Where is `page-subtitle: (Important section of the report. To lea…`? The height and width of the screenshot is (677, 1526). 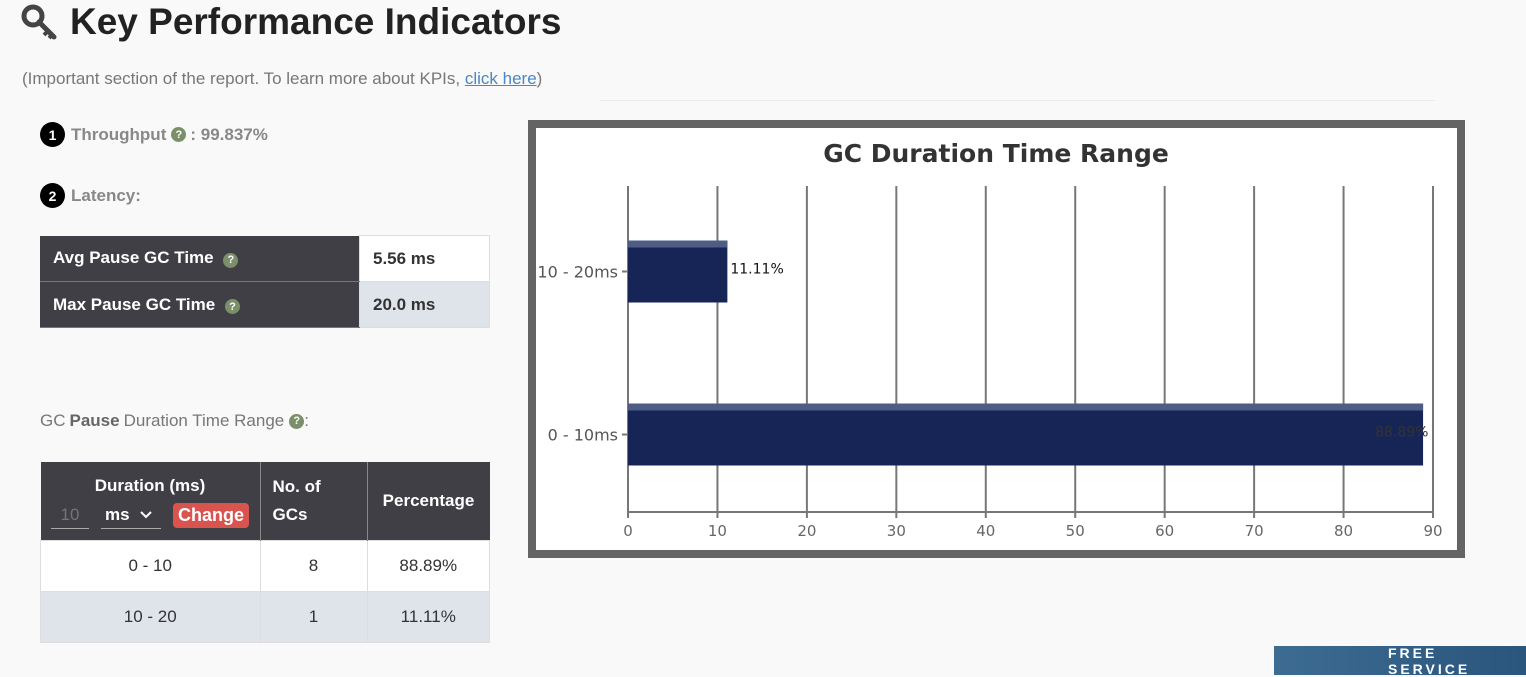
page-subtitle: (Important section of the report. To lea… is located at coordinates (282, 79).